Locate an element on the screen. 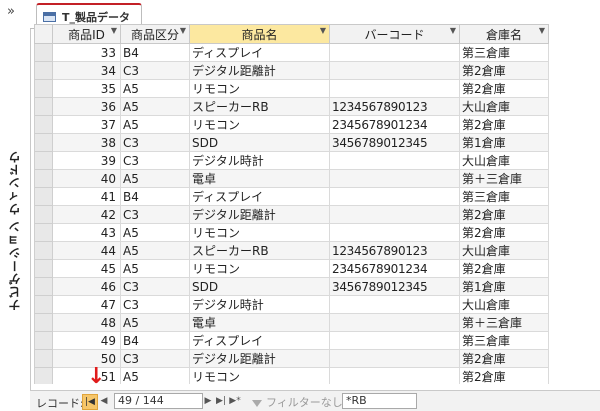 The width and height of the screenshot is (600, 411). column-header-warehouse: 倉庫名 ▼ is located at coordinates (504, 34).